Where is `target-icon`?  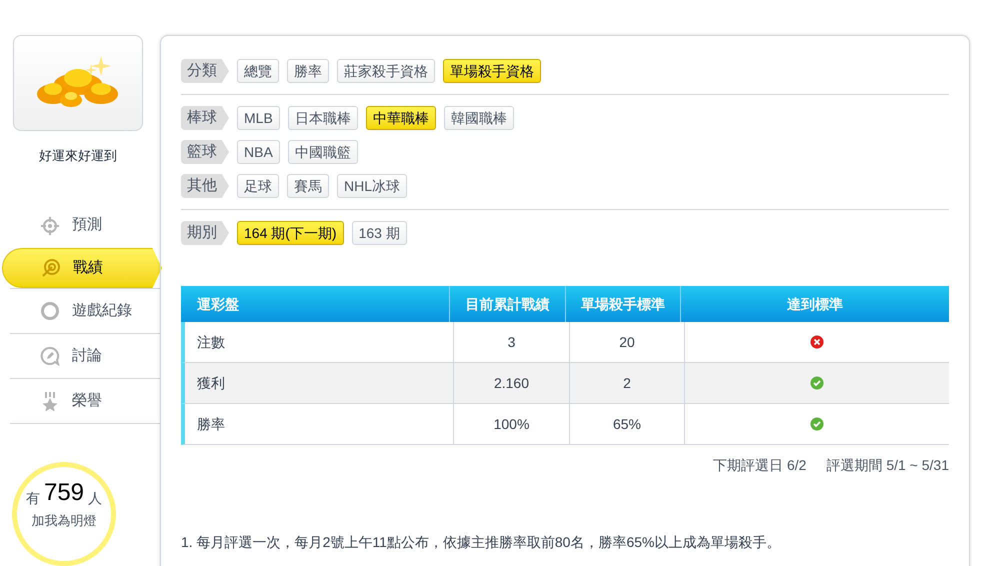 target-icon is located at coordinates (50, 226).